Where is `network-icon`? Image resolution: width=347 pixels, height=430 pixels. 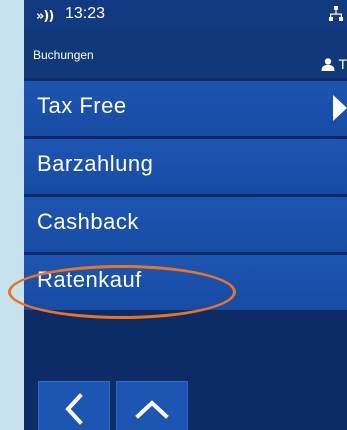
network-icon is located at coordinates (336, 13).